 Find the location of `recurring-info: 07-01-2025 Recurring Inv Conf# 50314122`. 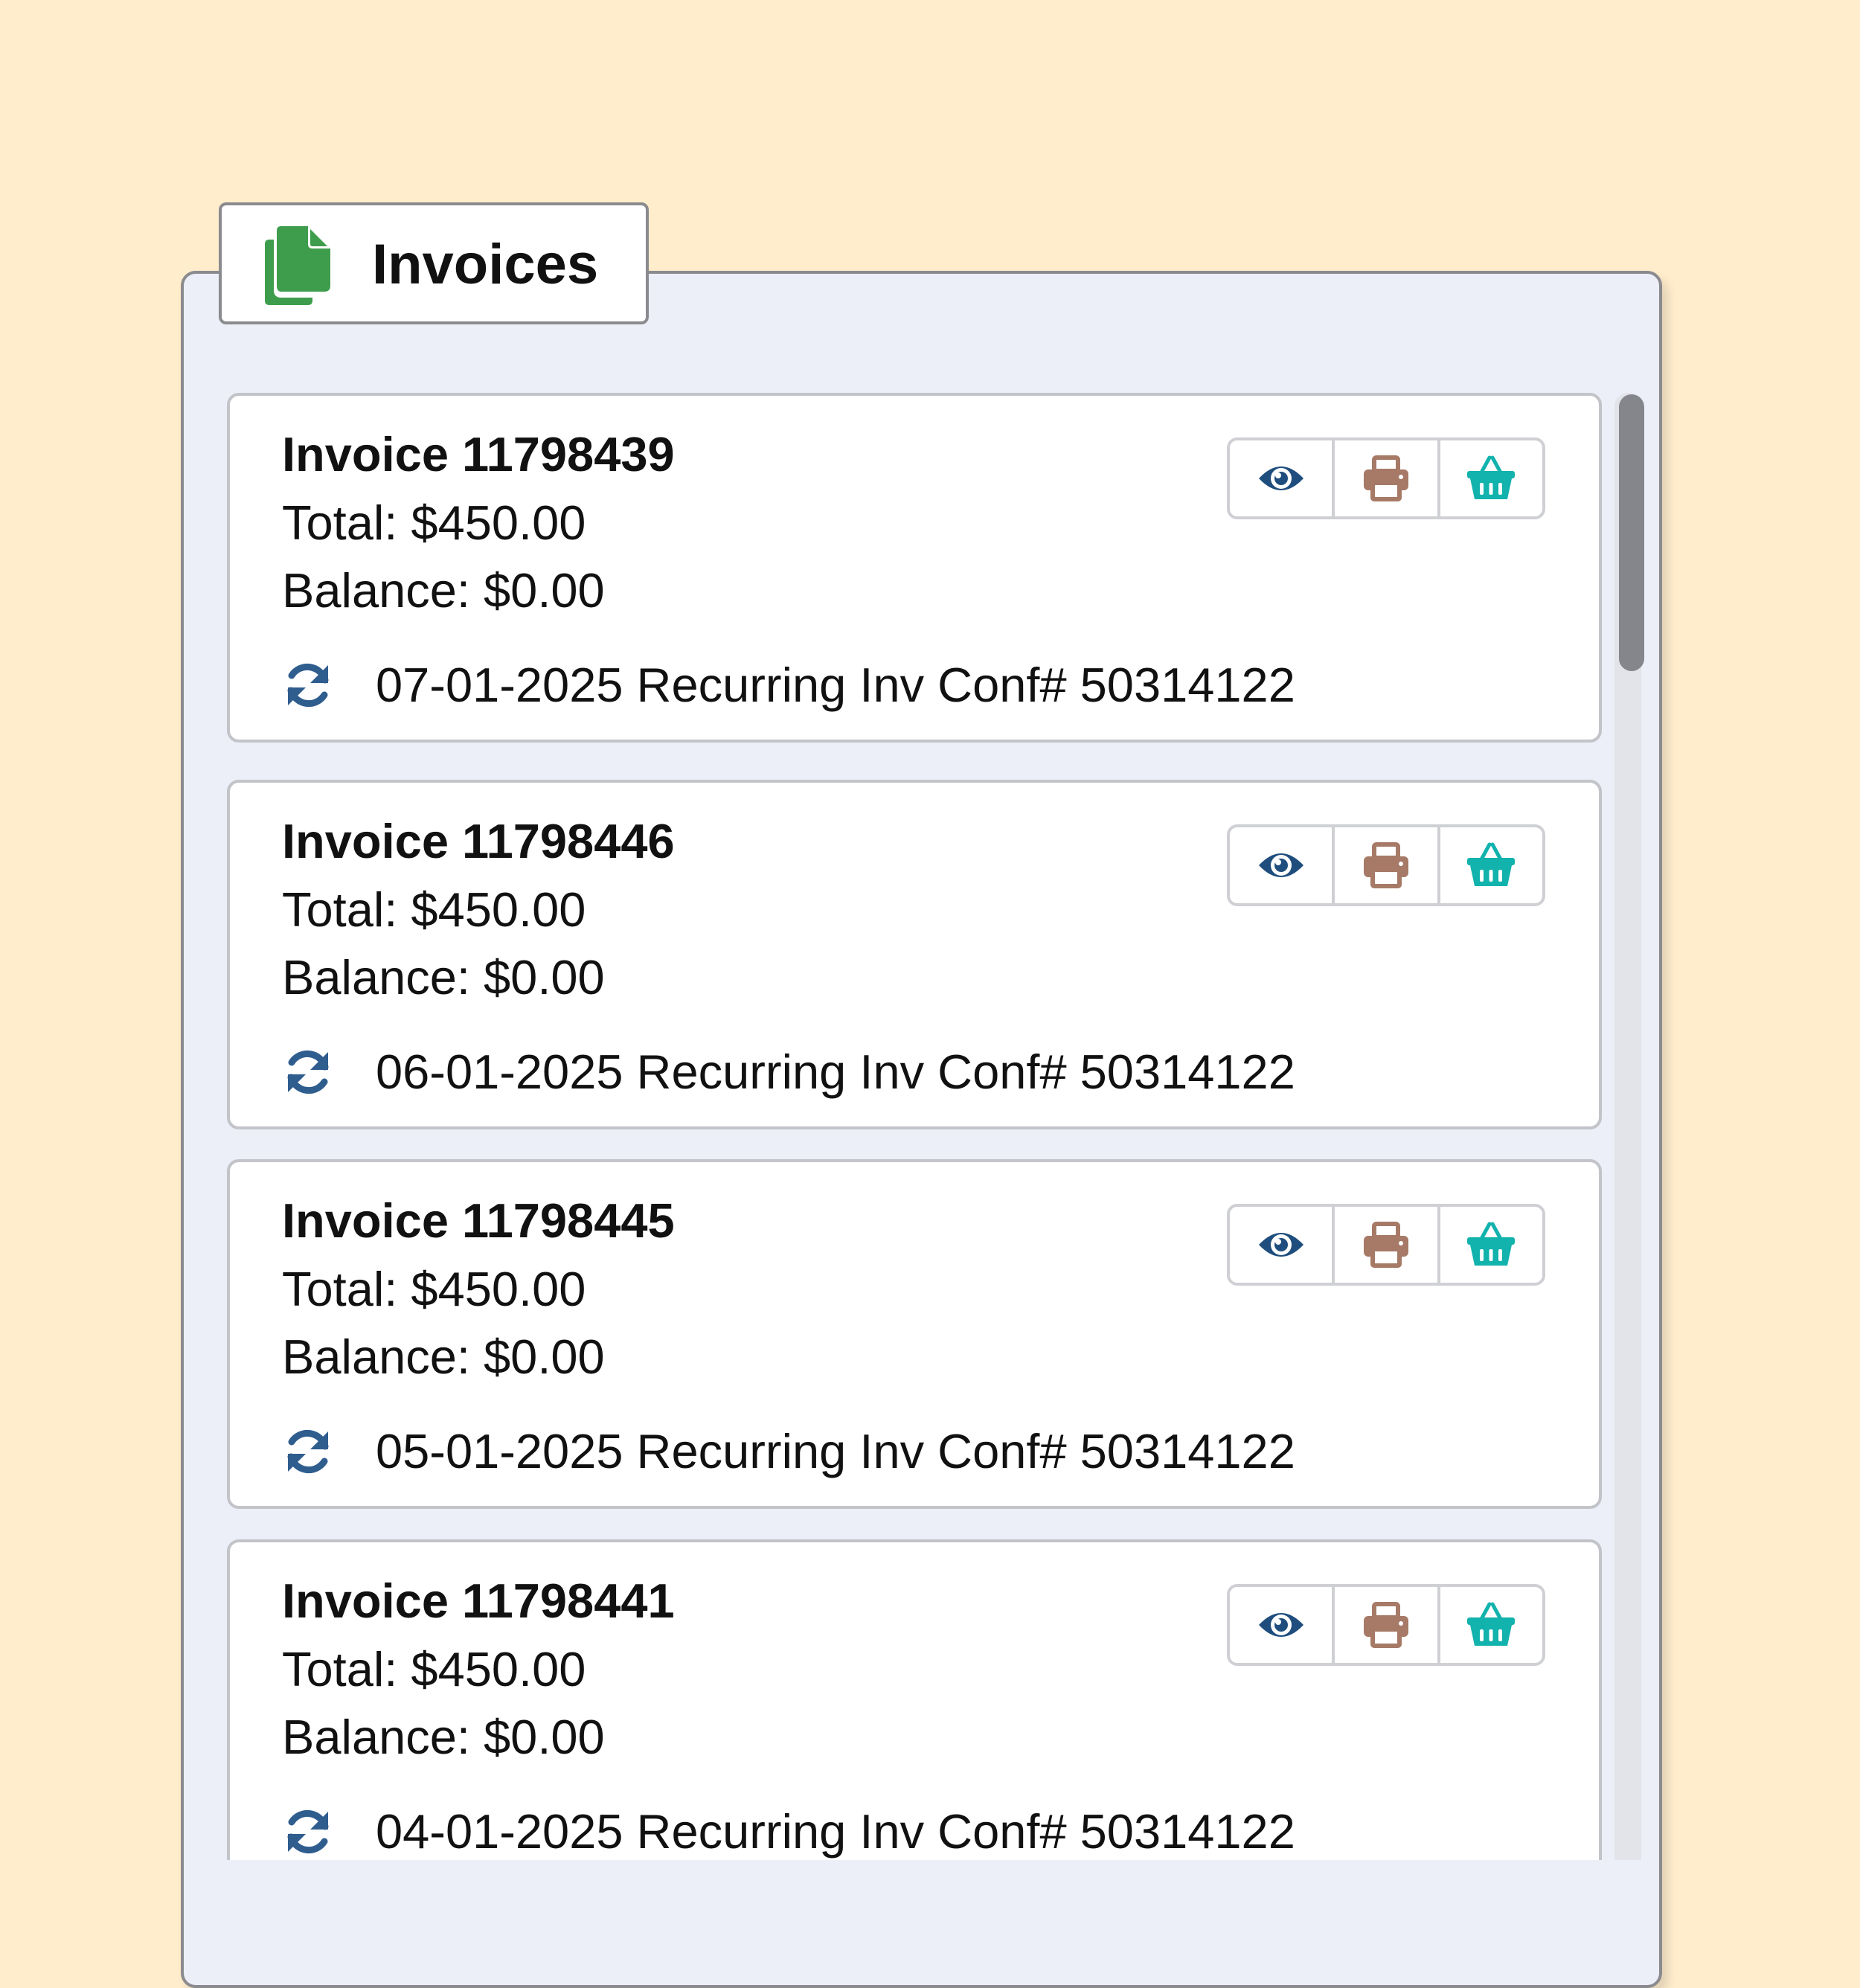

recurring-info: 07-01-2025 Recurring Inv Conf# 50314122 is located at coordinates (835, 685).